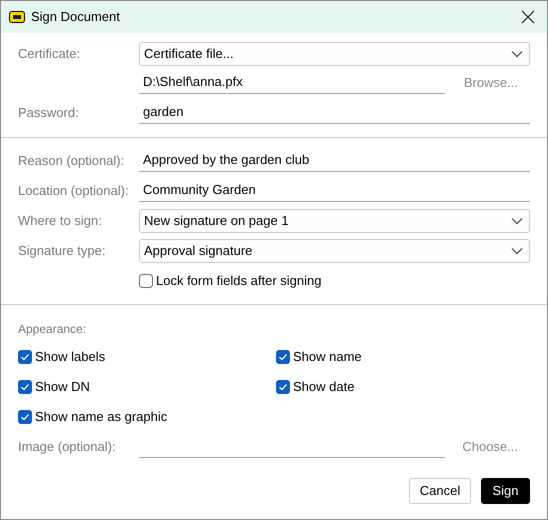  What do you see at coordinates (319, 357) in the screenshot?
I see `checkbox: Show name` at bounding box center [319, 357].